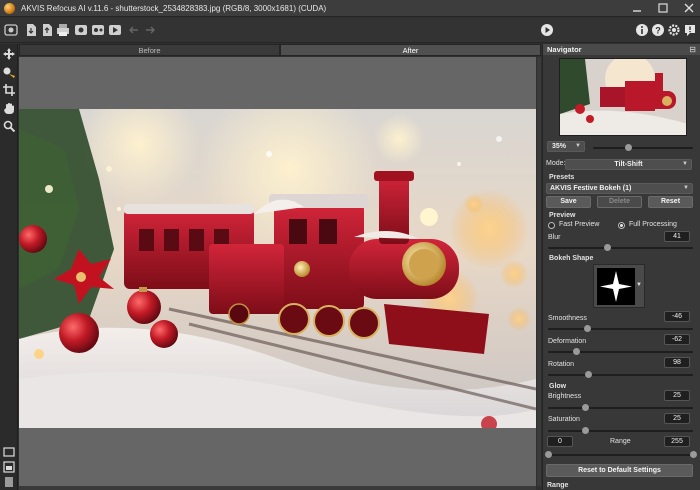  Describe the element at coordinates (619, 188) in the screenshot. I see `preset-select: AKVIS Festive Bokeh (1) ▼` at that location.